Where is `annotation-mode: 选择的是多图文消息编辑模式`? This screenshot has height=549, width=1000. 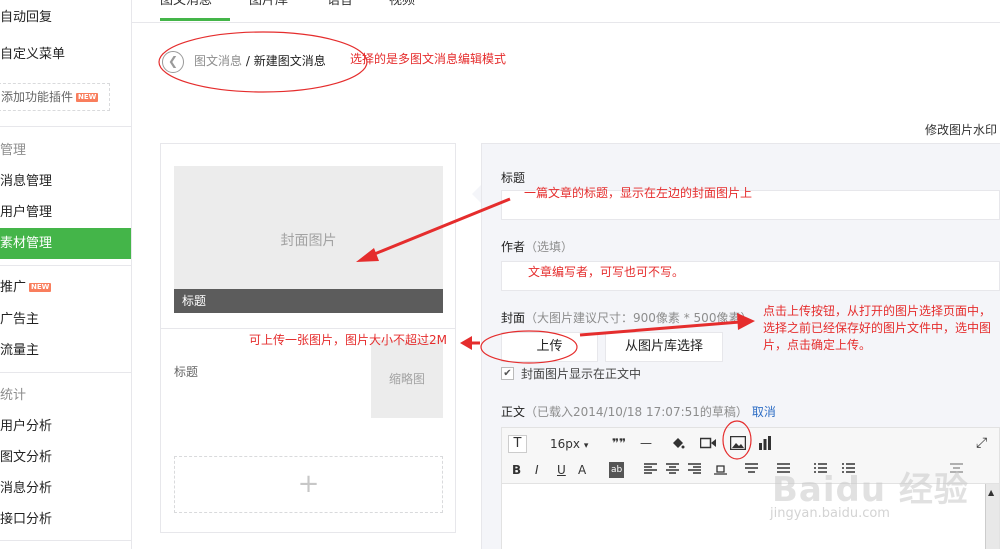 annotation-mode: 选择的是多图文消息编辑模式 is located at coordinates (428, 59).